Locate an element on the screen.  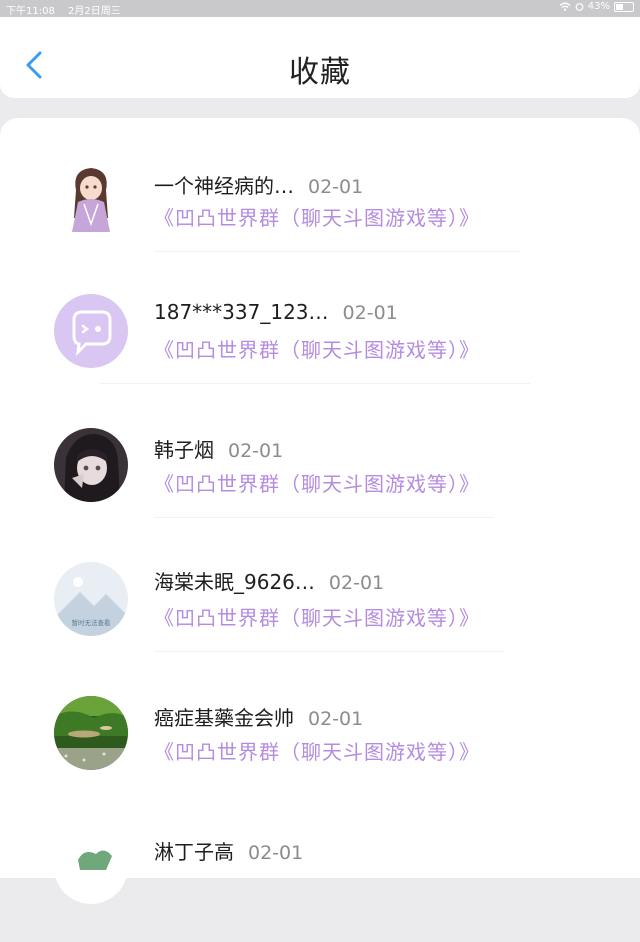
status-time: 下午11:08 is located at coordinates (30, 11).